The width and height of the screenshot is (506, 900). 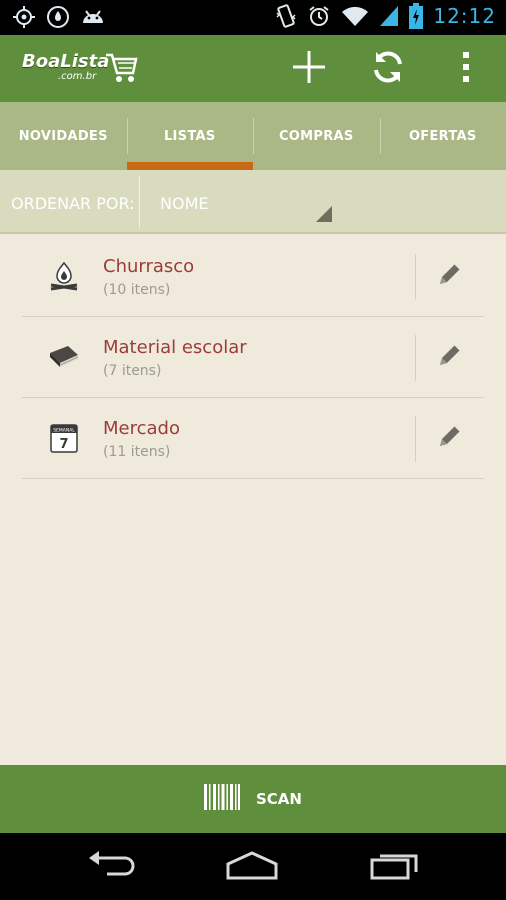 I want to click on vibrate-icon, so click(x=286, y=16).